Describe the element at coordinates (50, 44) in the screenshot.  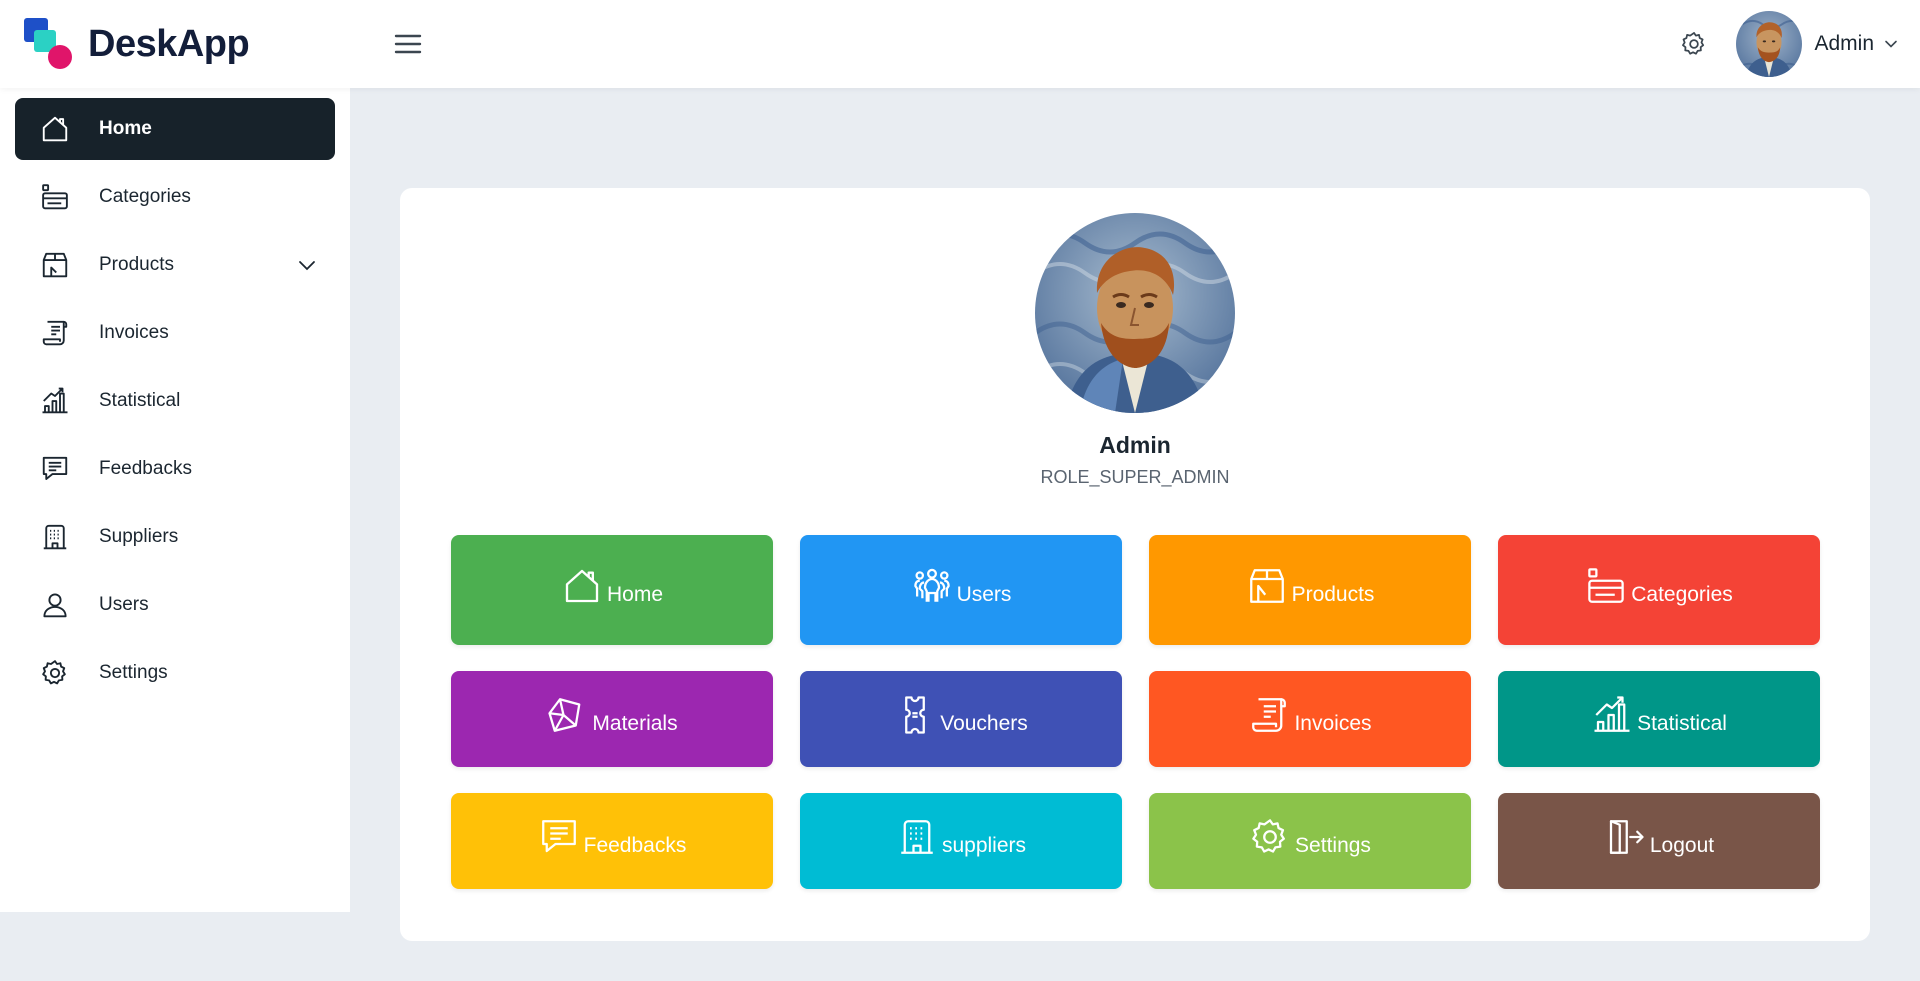
I see `brand-logo` at that location.